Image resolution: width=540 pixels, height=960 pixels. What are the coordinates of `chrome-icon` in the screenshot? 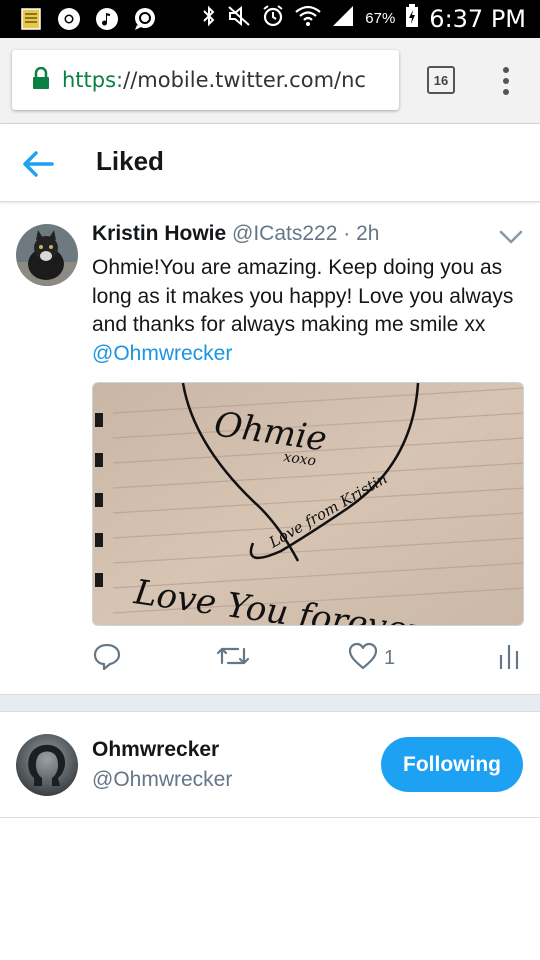 It's located at (69, 19).